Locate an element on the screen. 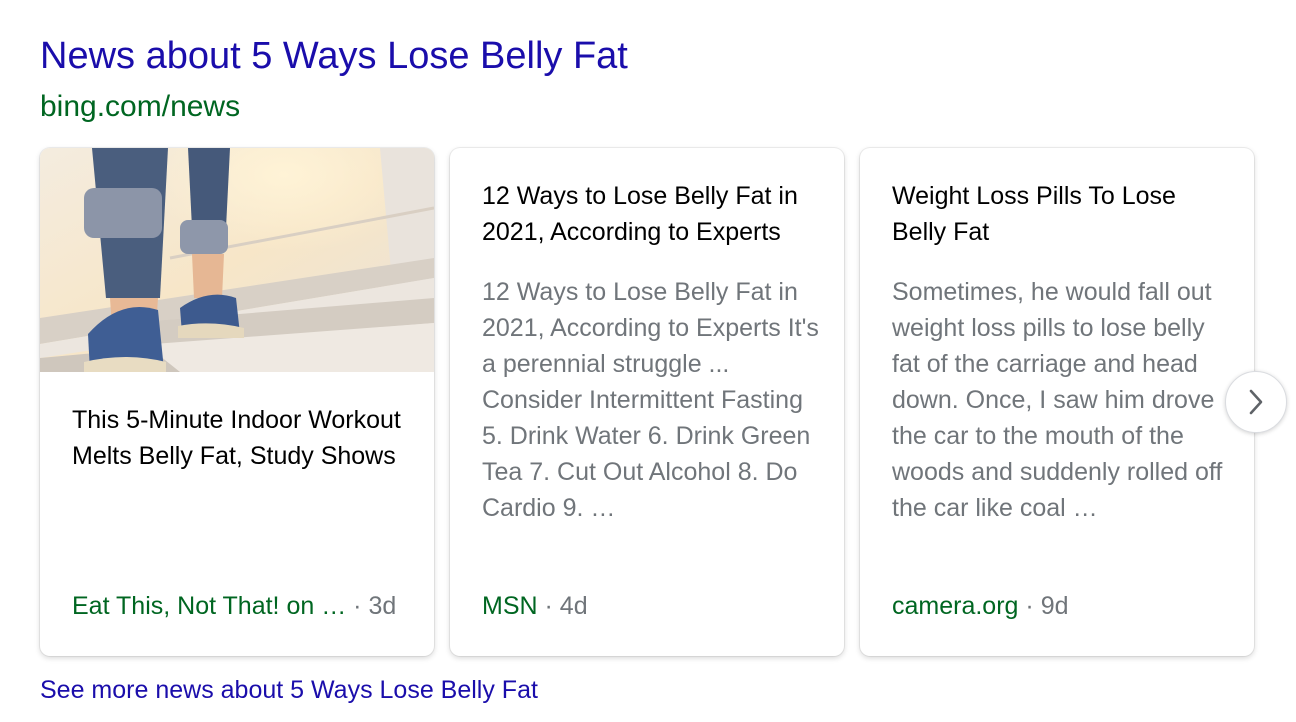  news-heading-link: News about 5 Ways Lose Belly Fat is located at coordinates (334, 56).